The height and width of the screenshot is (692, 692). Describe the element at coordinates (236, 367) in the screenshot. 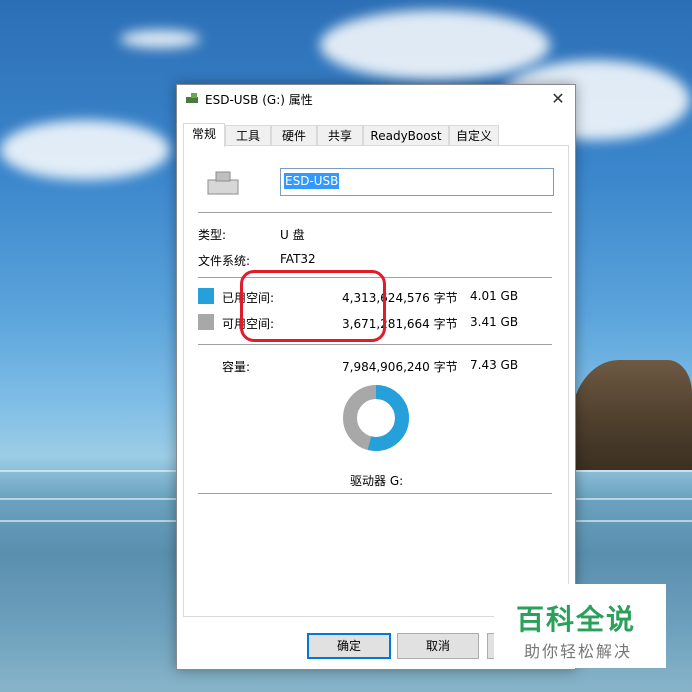

I see `capacity-label: 容量:` at that location.